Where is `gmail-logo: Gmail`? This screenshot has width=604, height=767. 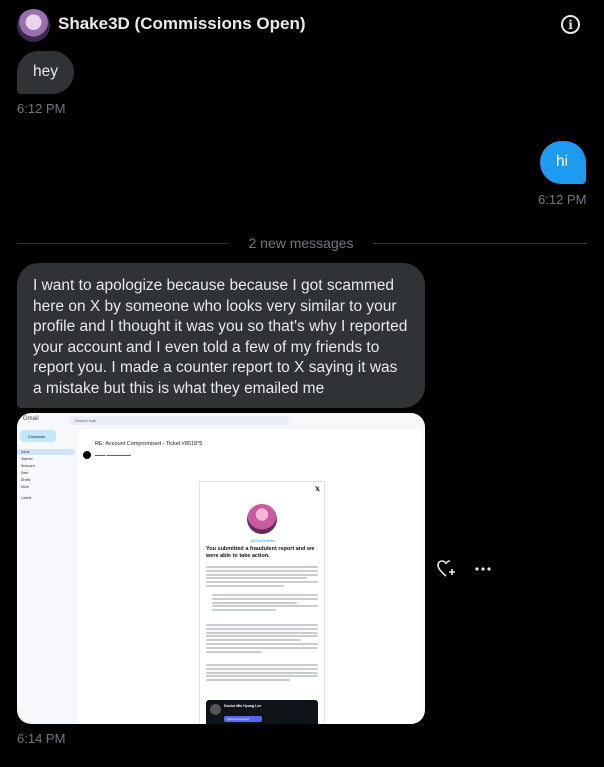
gmail-logo: Gmail is located at coordinates (31, 419).